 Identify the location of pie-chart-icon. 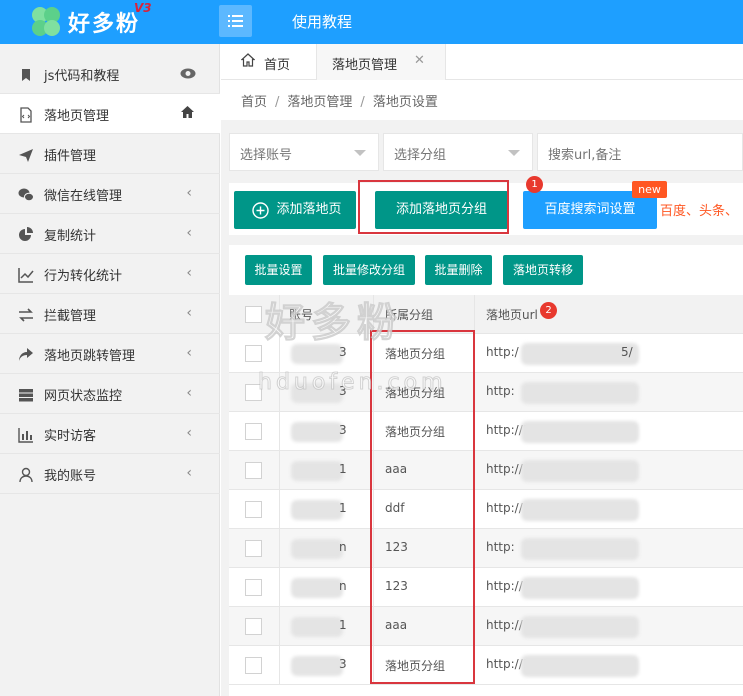
(26, 234).